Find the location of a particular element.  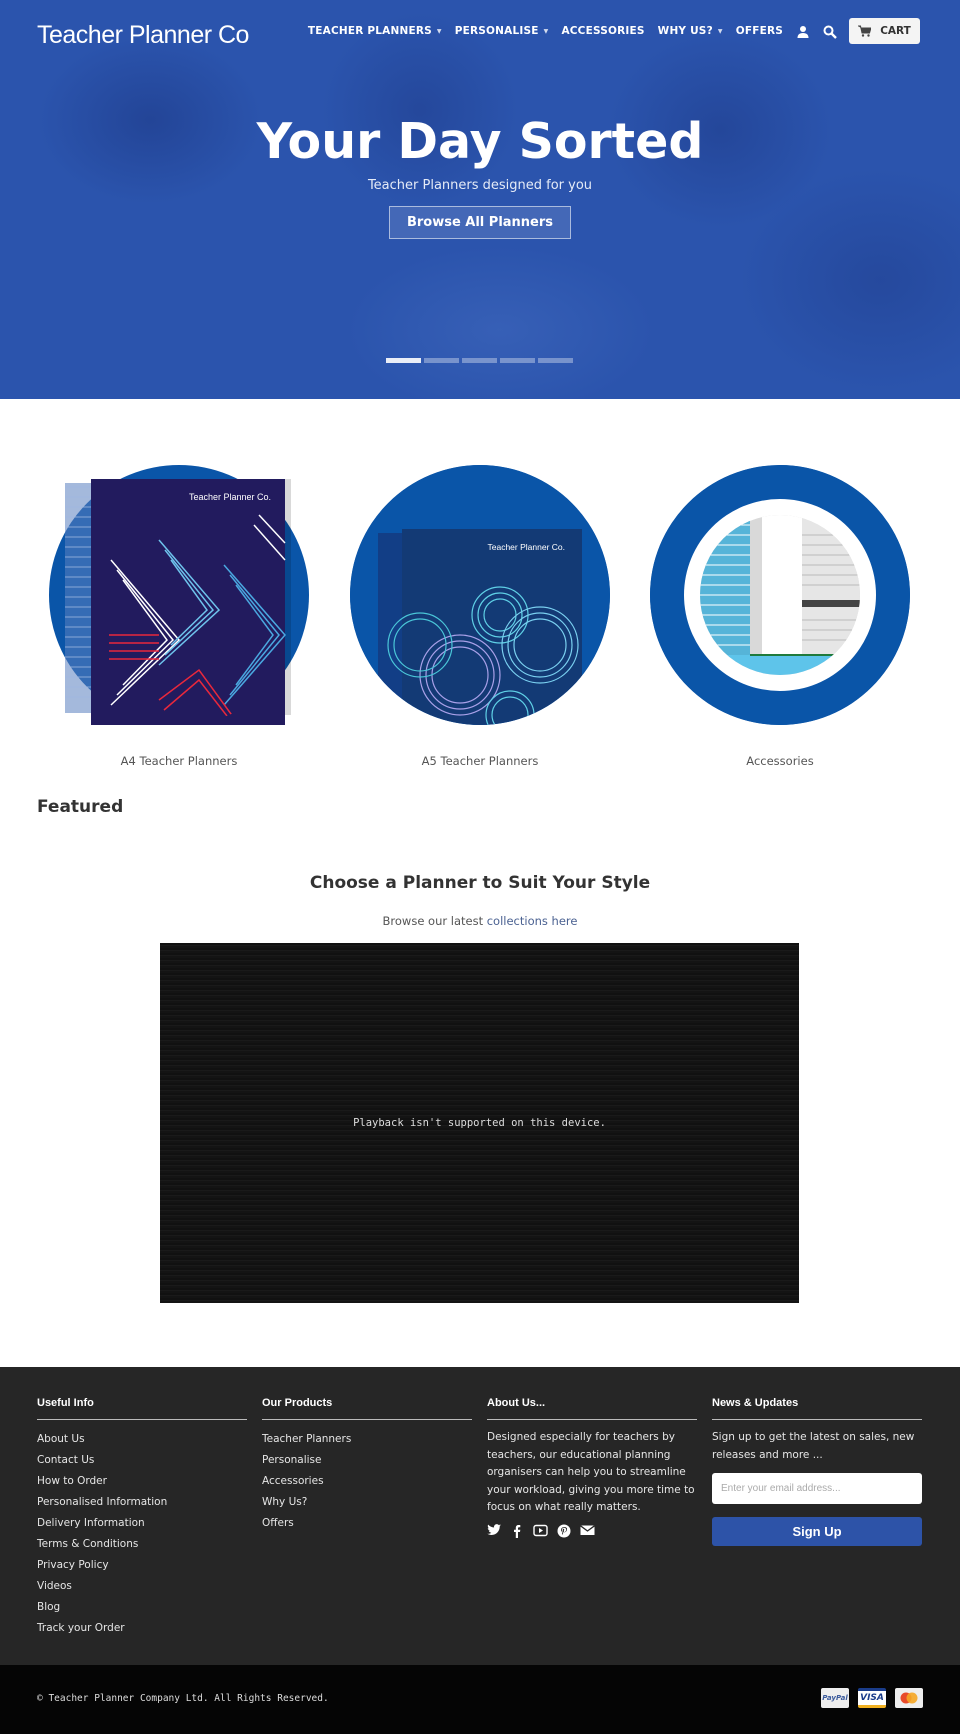

footer-link-why-us: Why Us? is located at coordinates (367, 1502).